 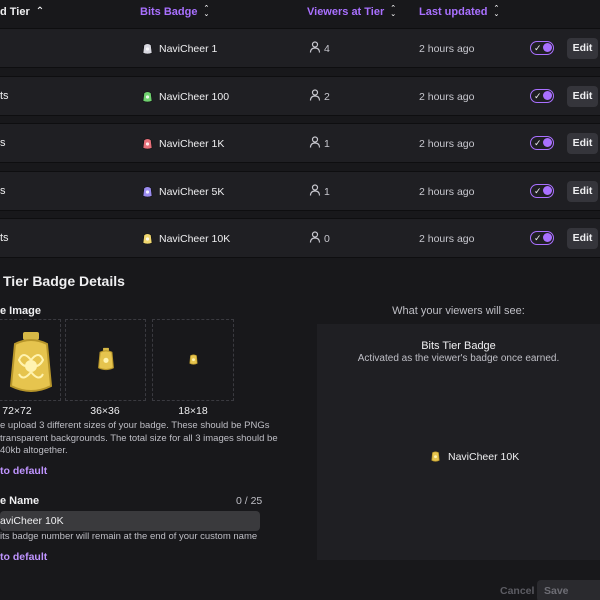 What do you see at coordinates (169, 12) in the screenshot?
I see `column-header-badge-label: Bits Badge` at bounding box center [169, 12].